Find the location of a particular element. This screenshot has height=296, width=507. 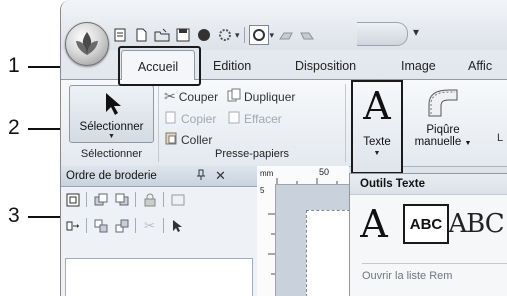

manual-stitch-label-2: manuelle ▼ is located at coordinates (443, 142).